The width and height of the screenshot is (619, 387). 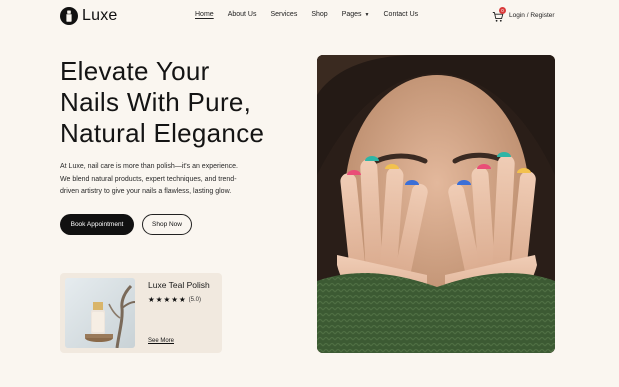 I want to click on nav-home: Home, so click(x=204, y=14).